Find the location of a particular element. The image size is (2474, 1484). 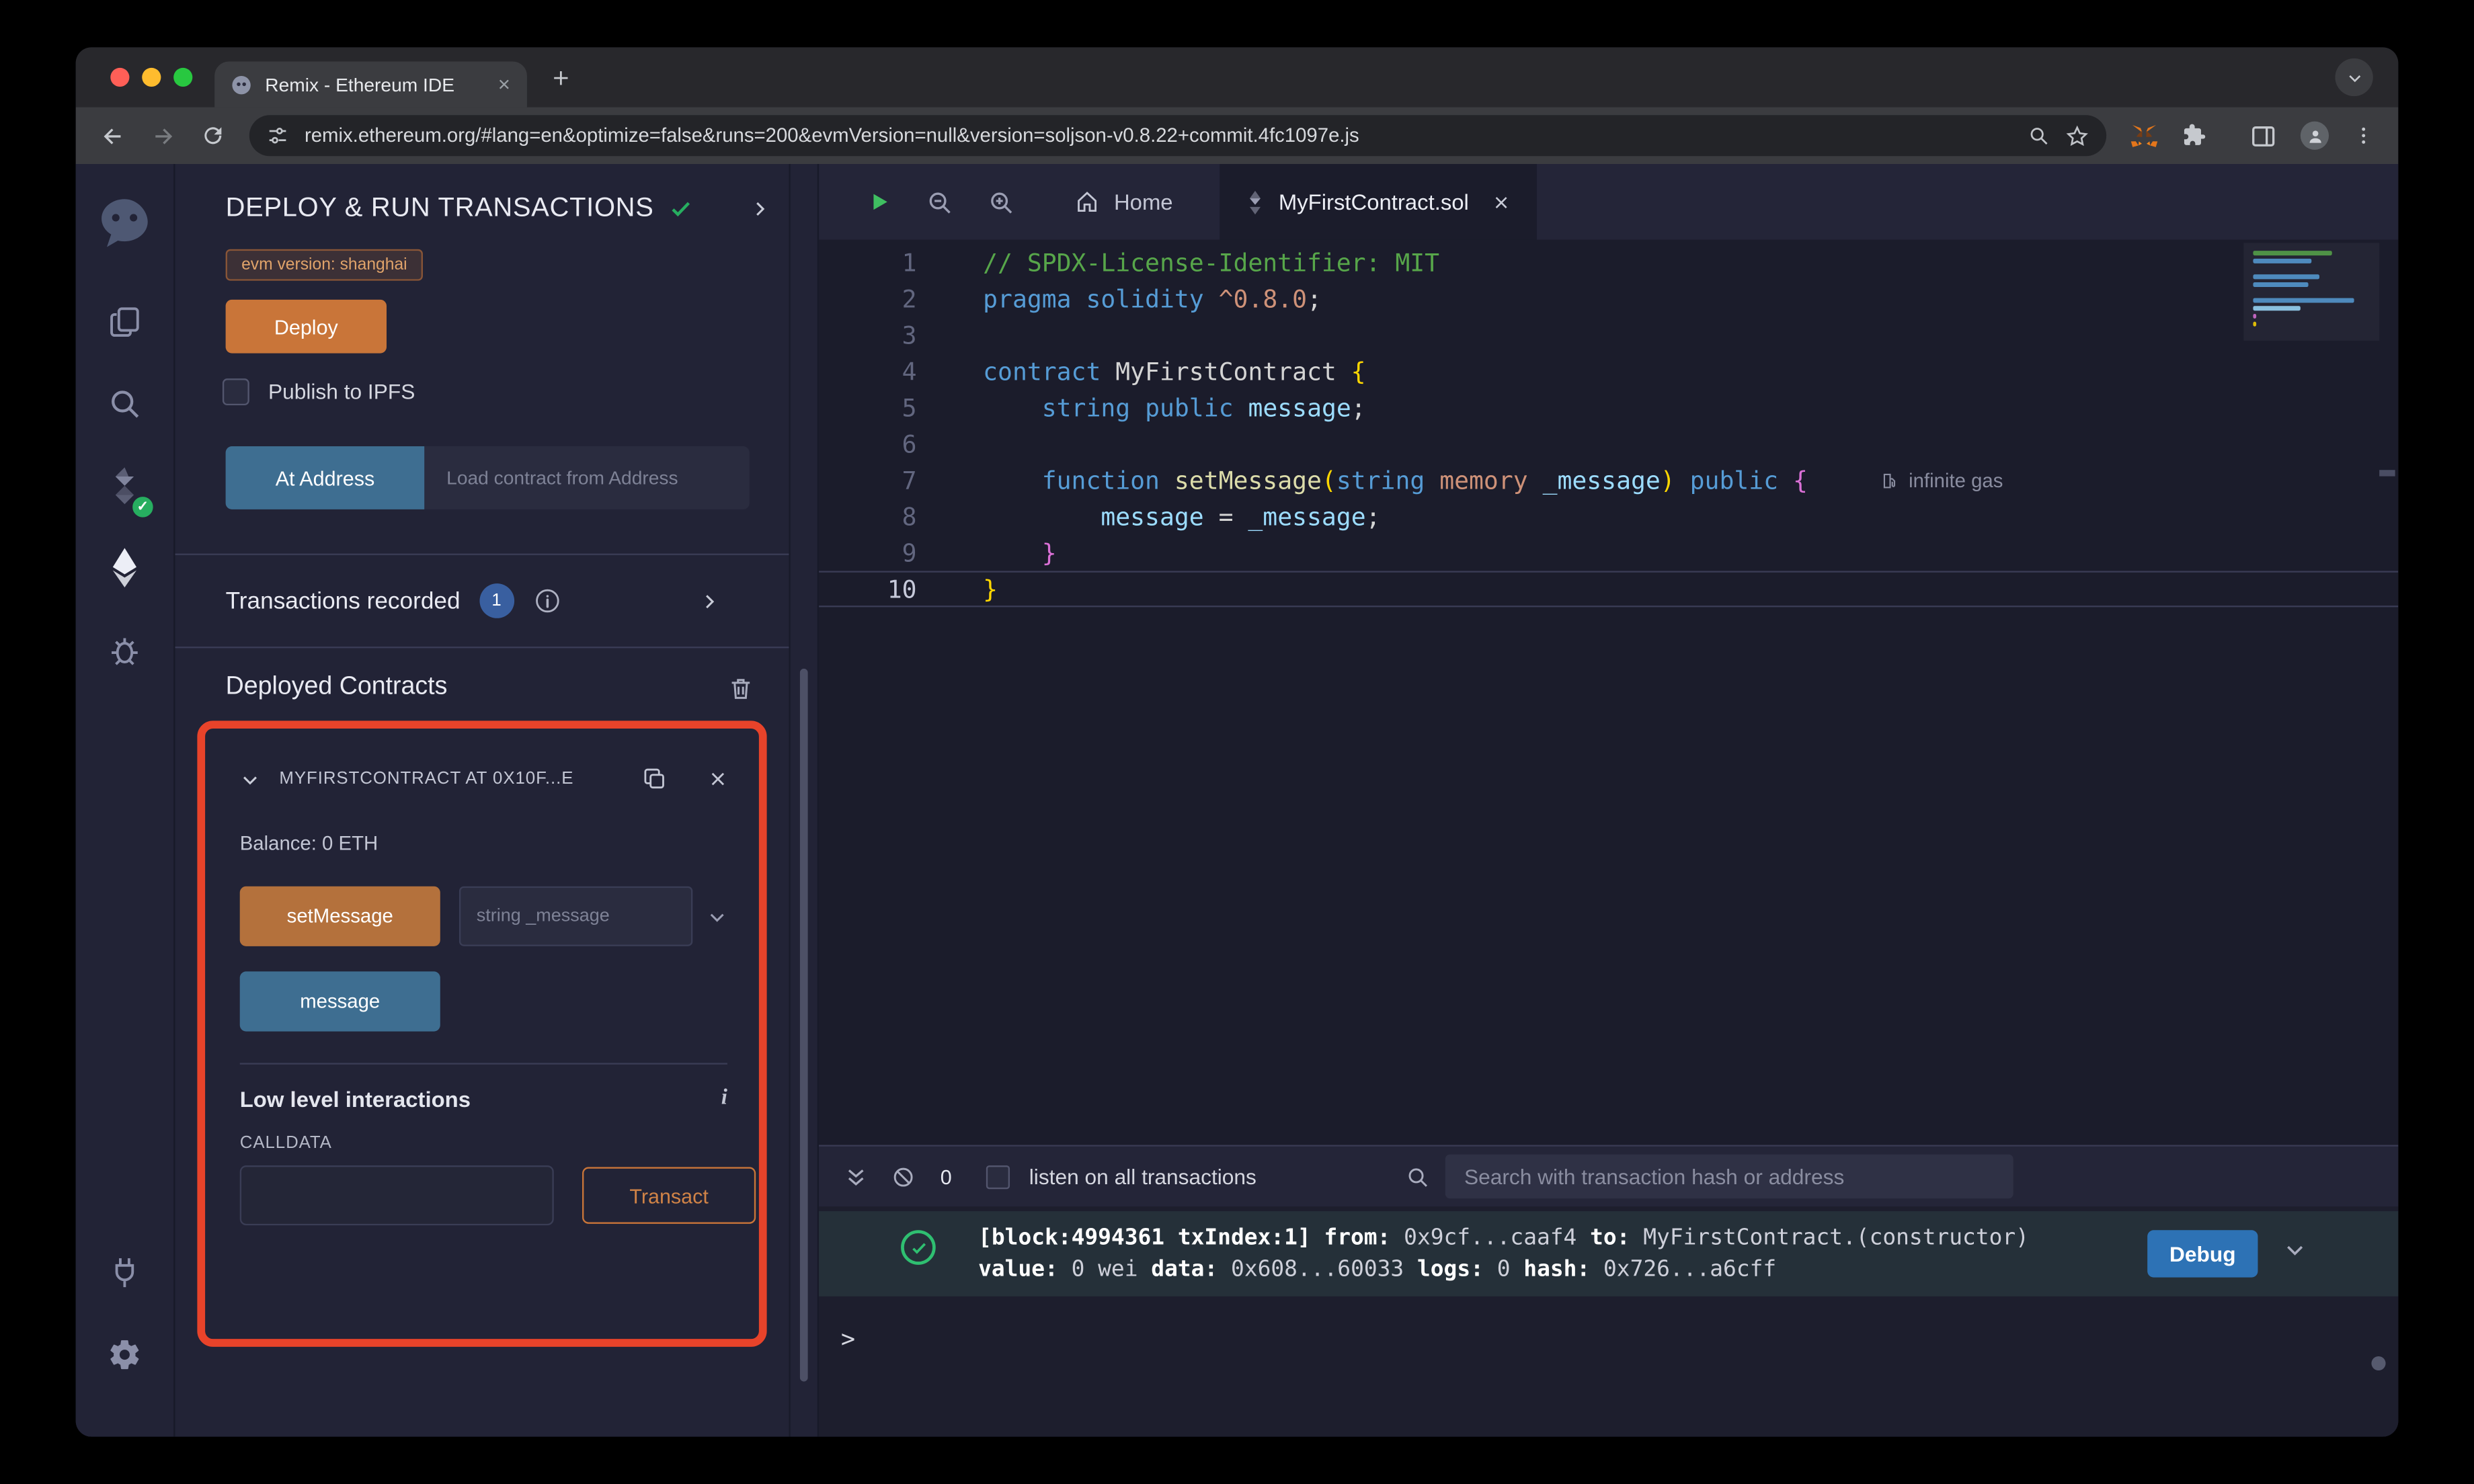

metamask-fox-icon is located at coordinates (2144, 136).